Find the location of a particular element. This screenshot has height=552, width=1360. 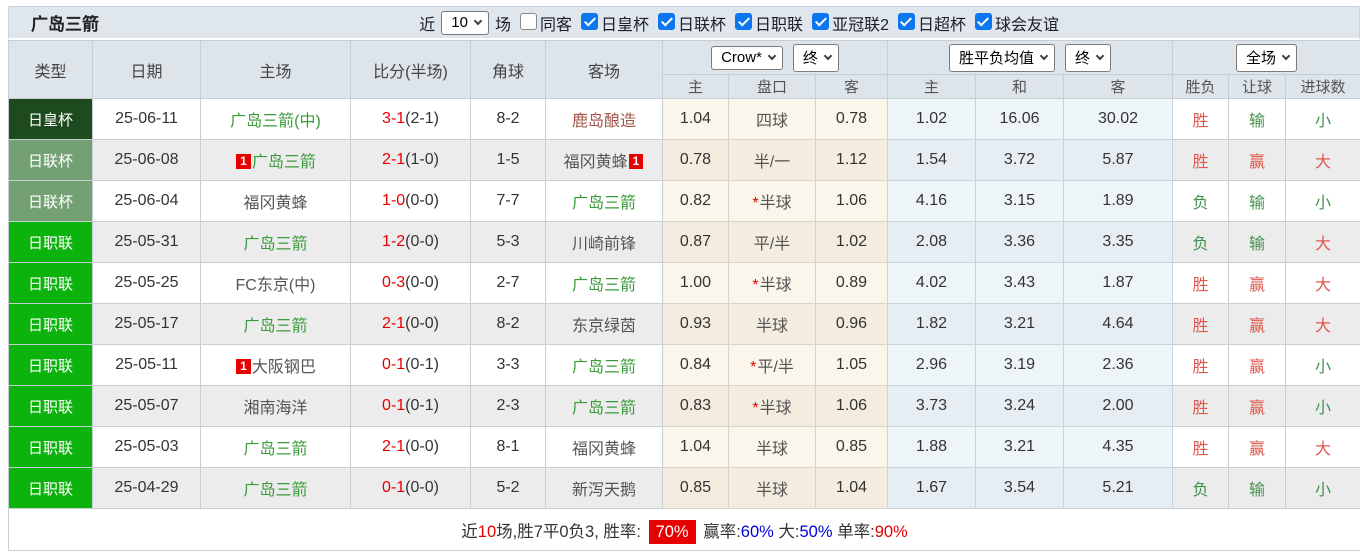

half-time-score: (0-1) is located at coordinates (422, 364).